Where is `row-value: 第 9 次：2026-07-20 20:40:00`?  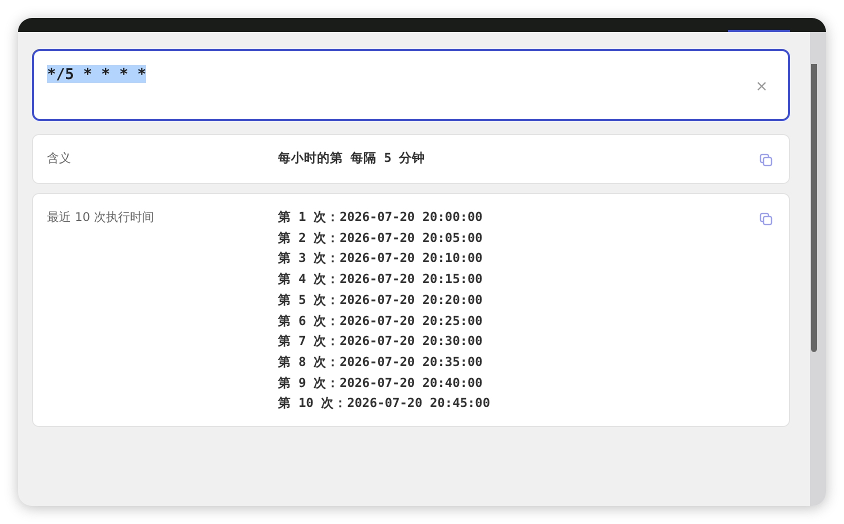 row-value: 第 9 次：2026-07-20 20:40:00 is located at coordinates (381, 383).